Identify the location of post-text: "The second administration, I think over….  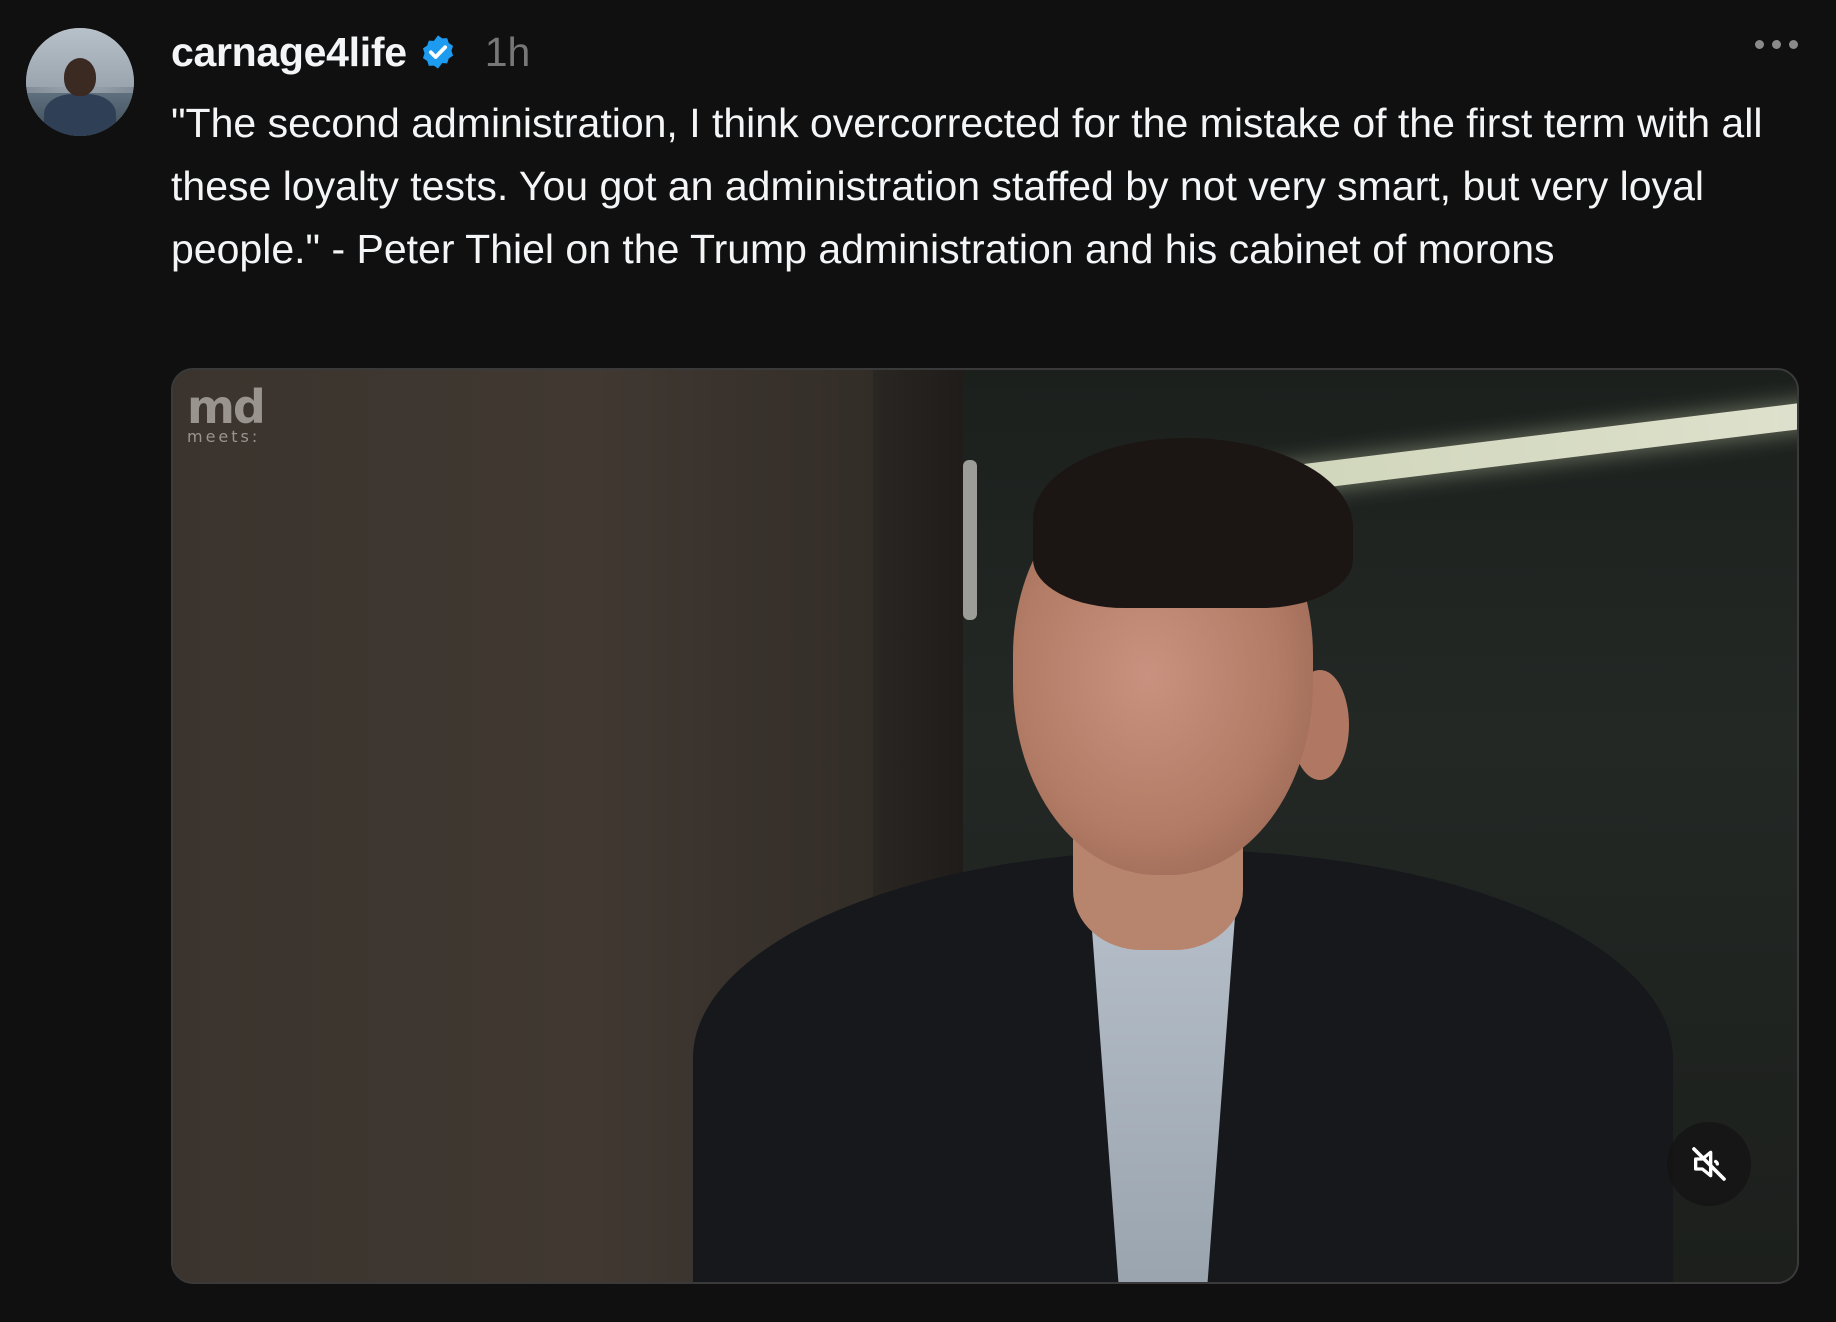
(967, 186).